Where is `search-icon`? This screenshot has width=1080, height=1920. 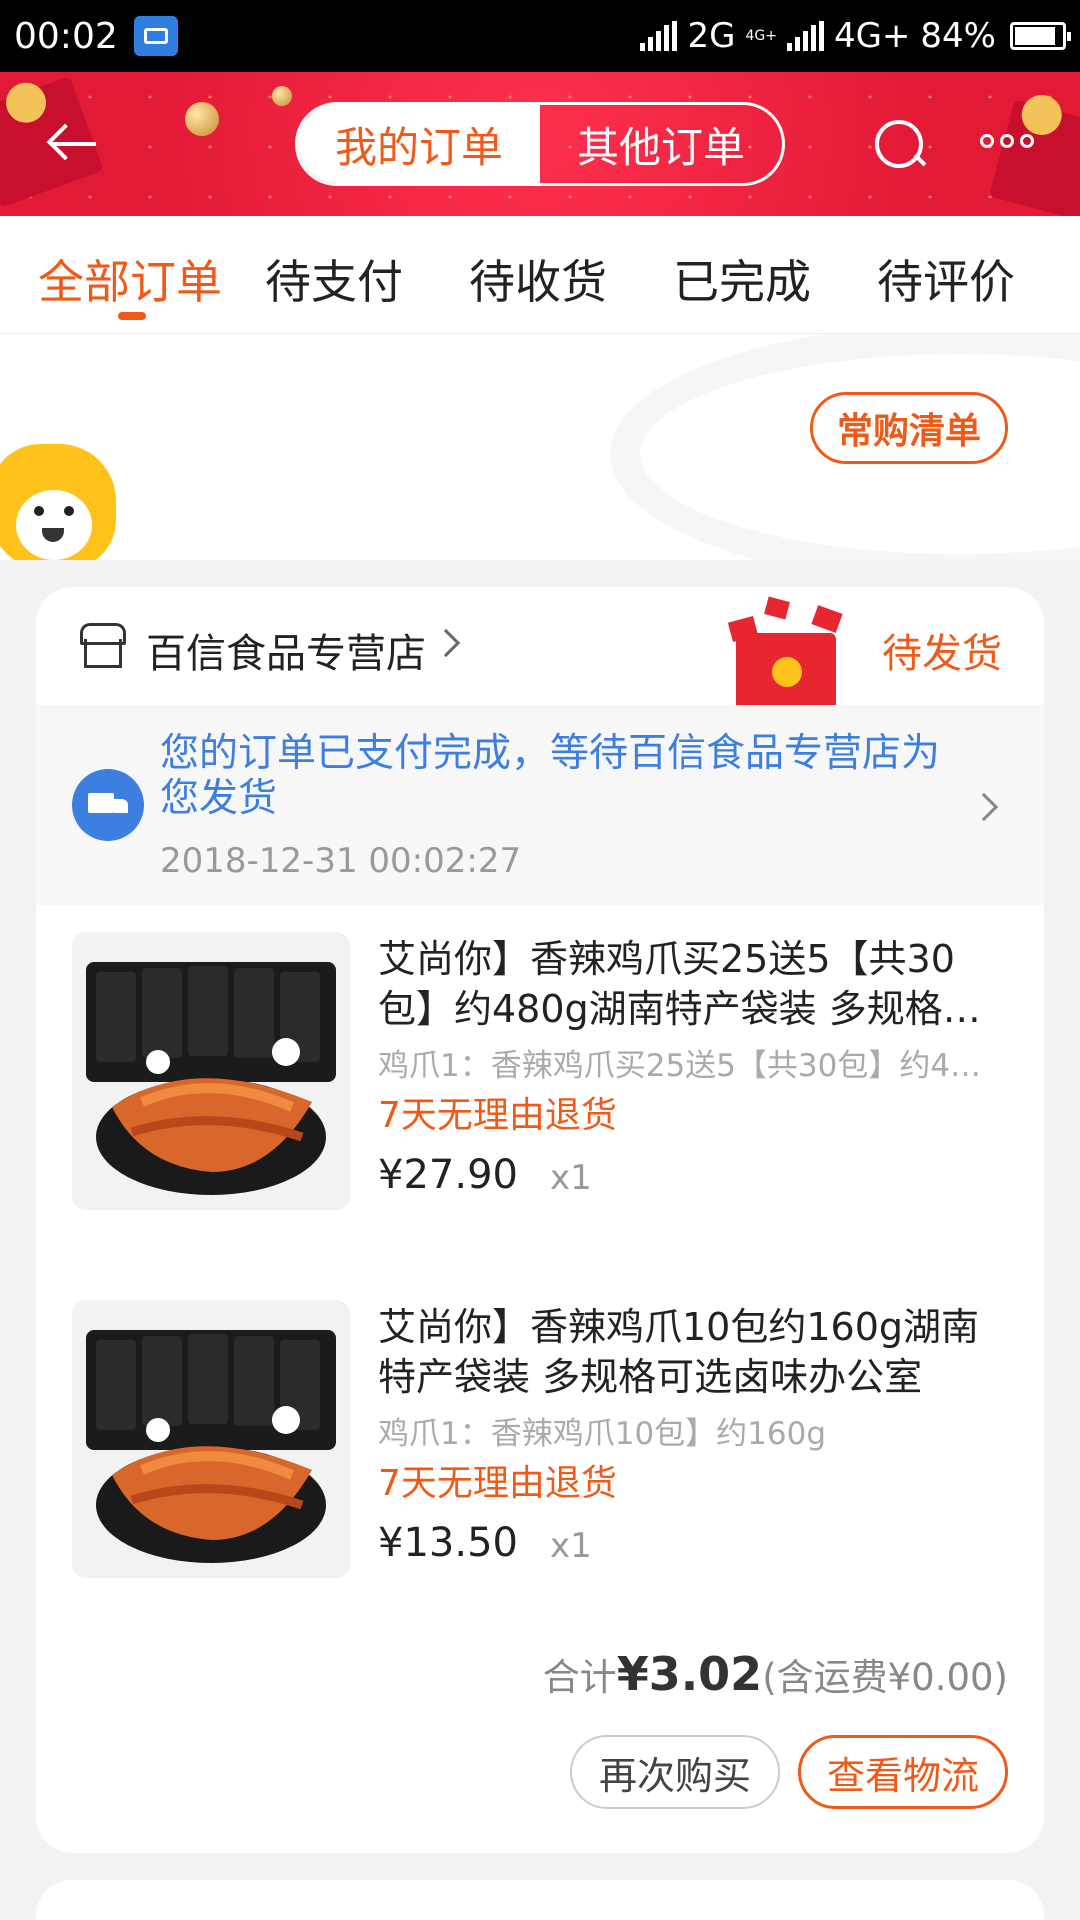 search-icon is located at coordinates (901, 146).